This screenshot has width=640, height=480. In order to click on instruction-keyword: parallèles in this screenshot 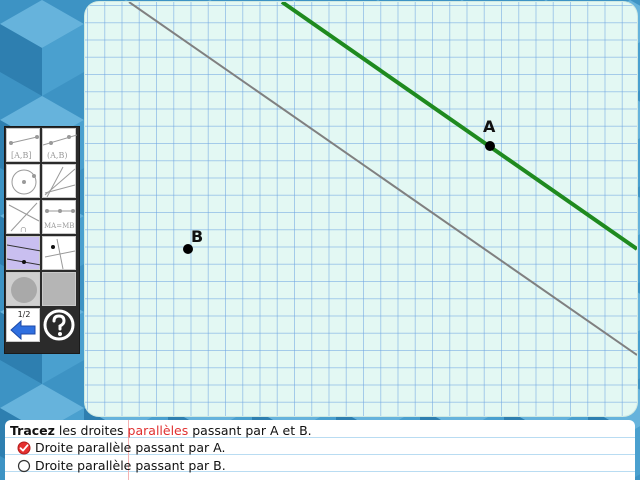, I will do `click(158, 430)`.